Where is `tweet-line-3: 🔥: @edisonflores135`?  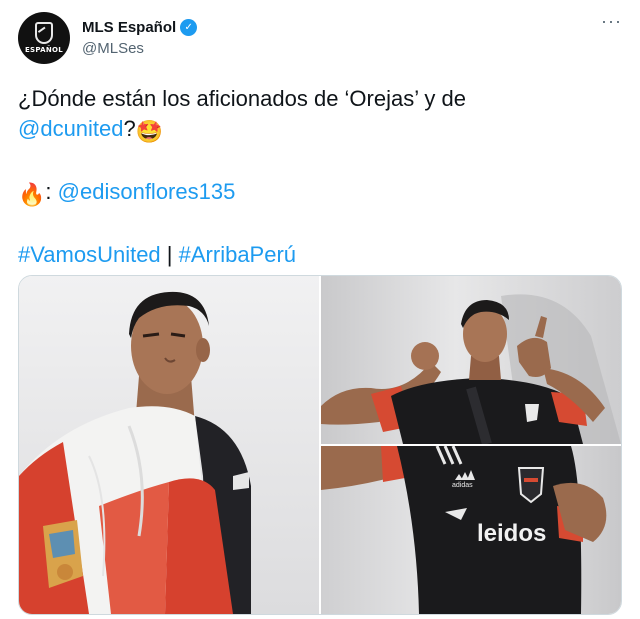
tweet-line-3: 🔥: @edisonflores135 is located at coordinates (318, 193).